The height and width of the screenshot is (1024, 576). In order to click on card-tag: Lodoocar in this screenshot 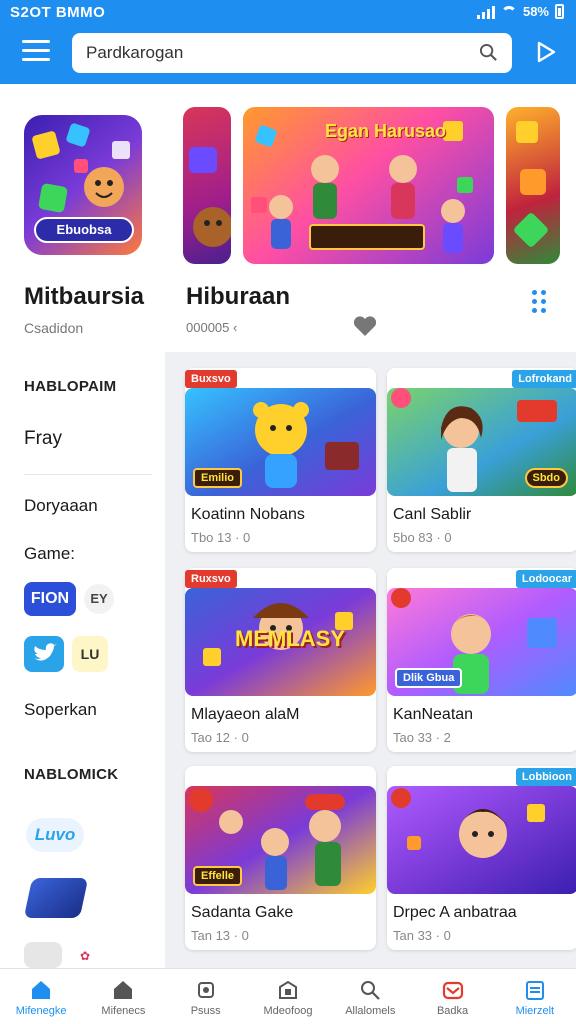, I will do `click(545, 579)`.